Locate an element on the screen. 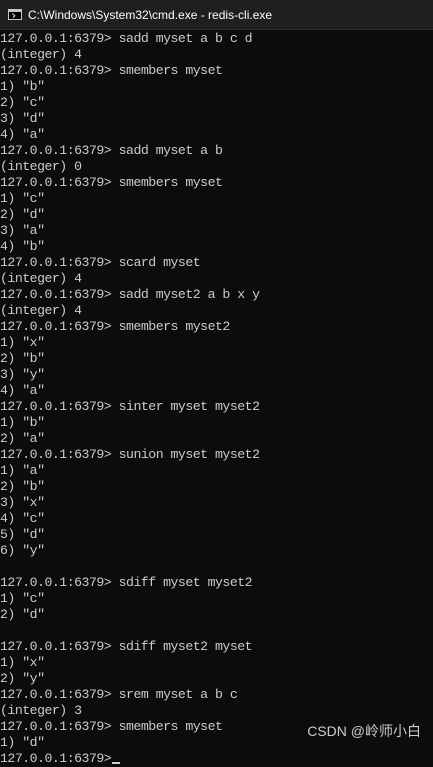 The image size is (433, 767). terminal-line-text: 127.0.0.1:6379> sunion myset myset2 is located at coordinates (130, 454).